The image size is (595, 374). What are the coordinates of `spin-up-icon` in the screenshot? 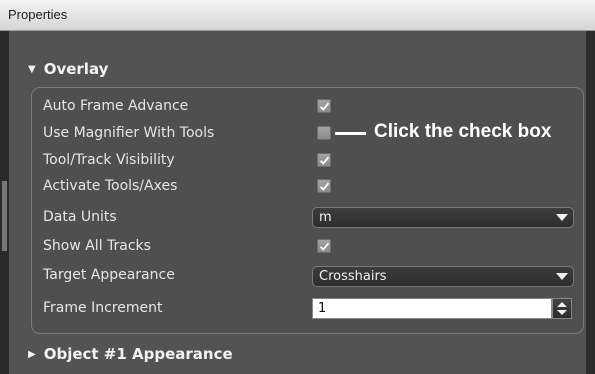 It's located at (562, 304).